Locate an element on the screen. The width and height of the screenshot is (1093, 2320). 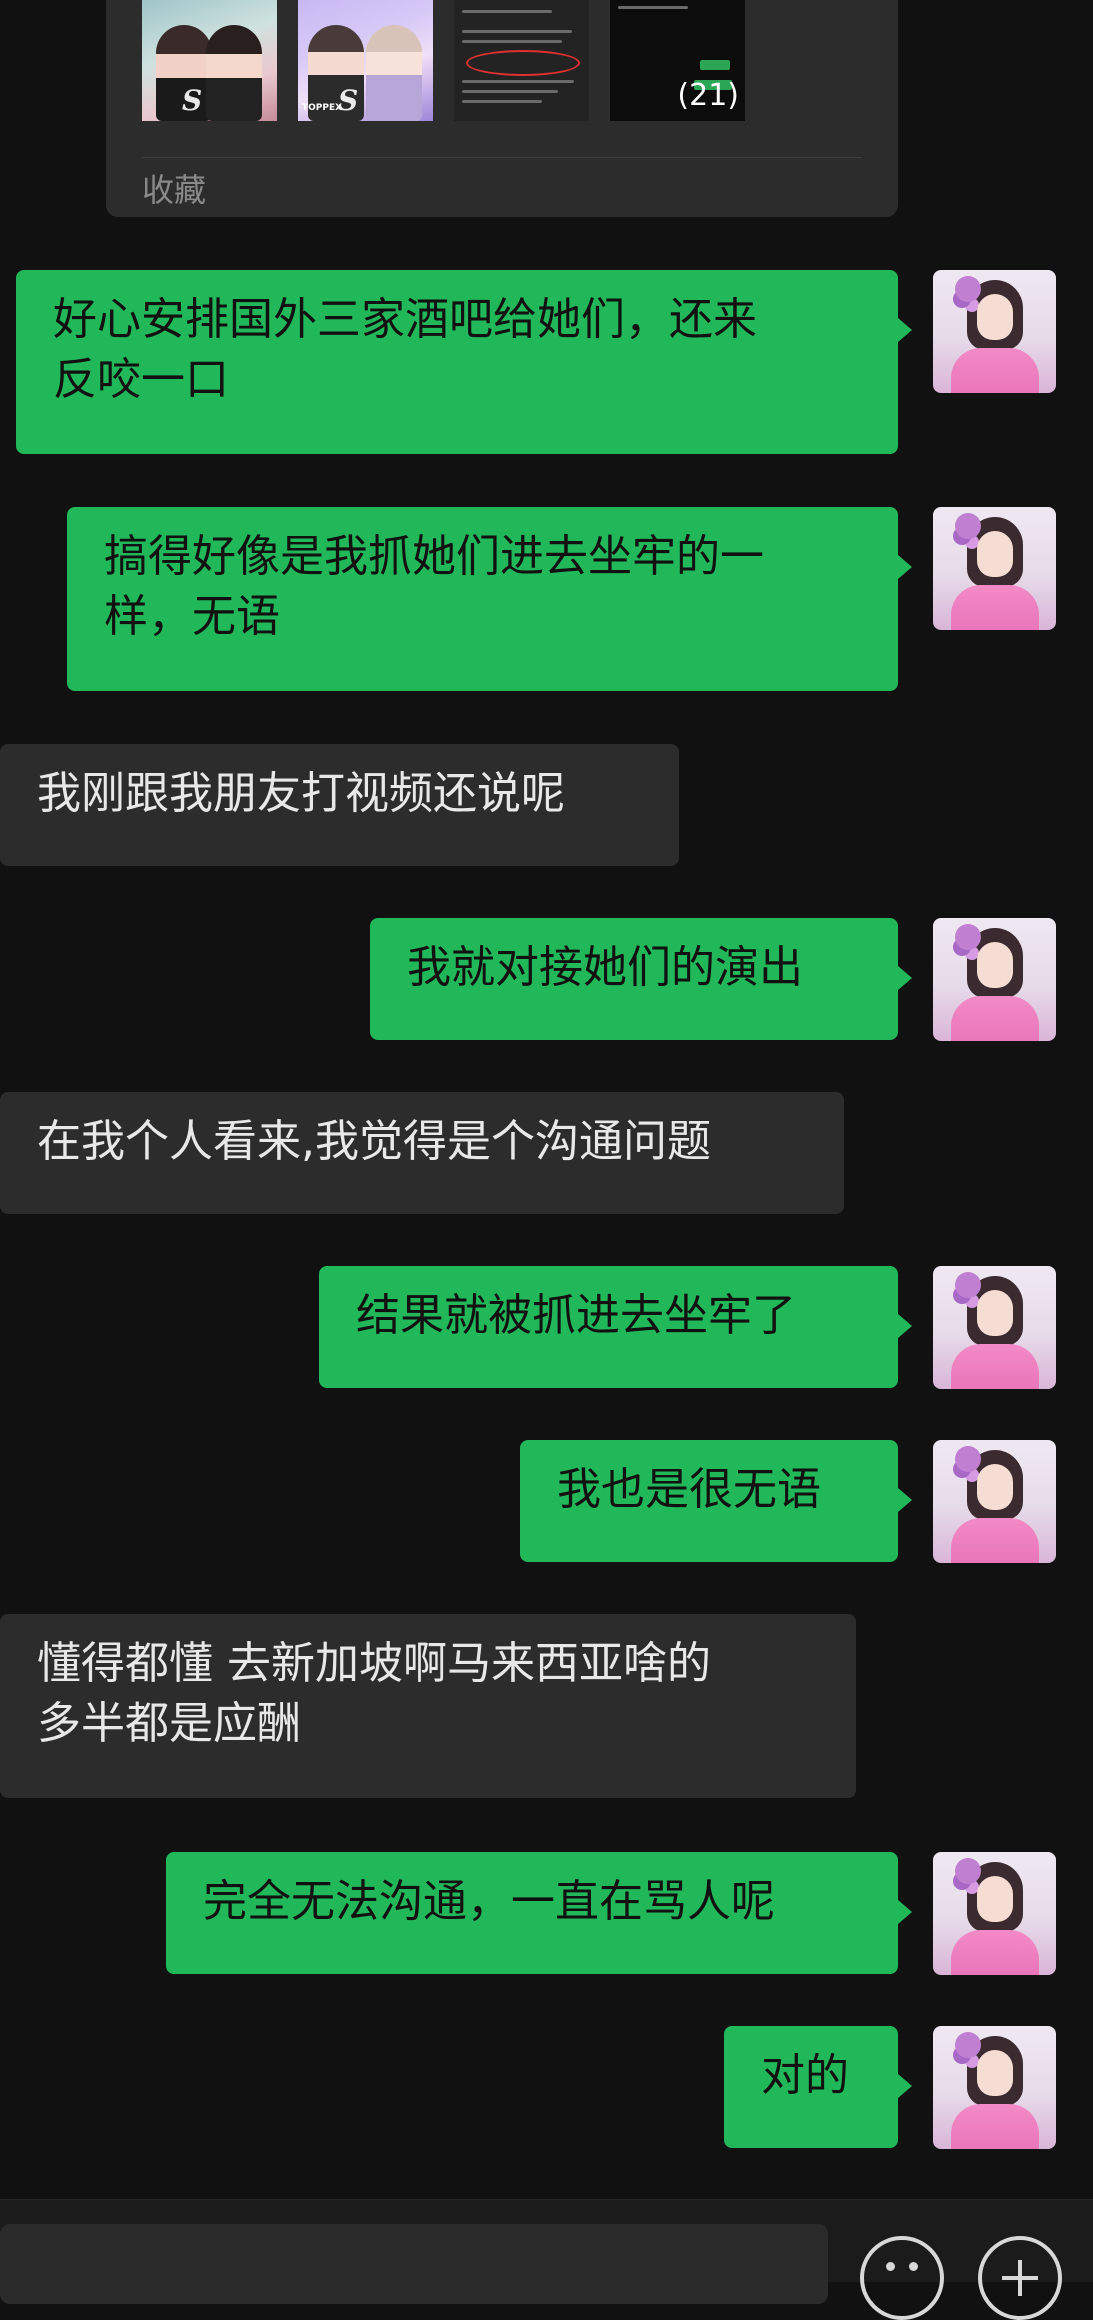
thumbnail-chat-screenshot is located at coordinates (521, 60).